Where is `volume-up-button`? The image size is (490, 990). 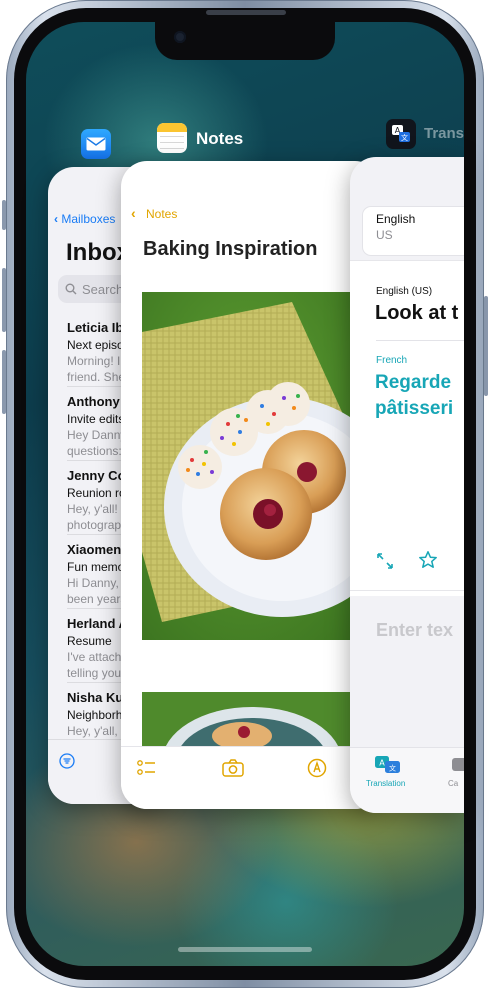
volume-up-button is located at coordinates (4, 300).